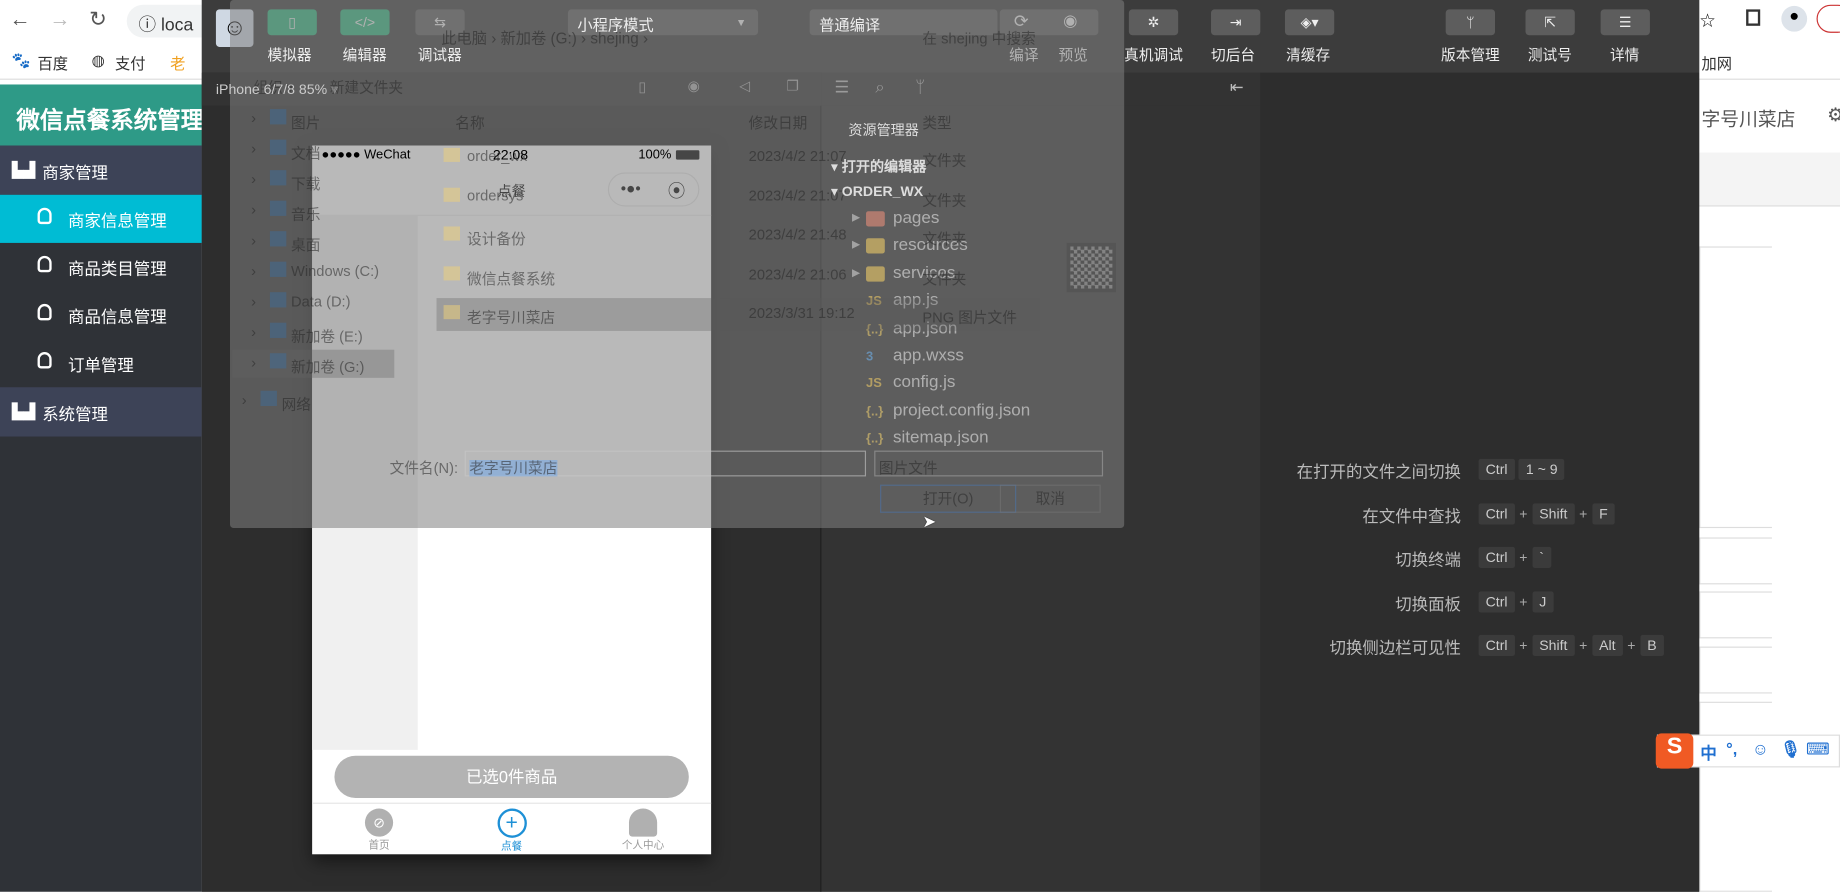 The height and width of the screenshot is (892, 1840). What do you see at coordinates (1753, 17) in the screenshot?
I see `sidepanel-icon` at bounding box center [1753, 17].